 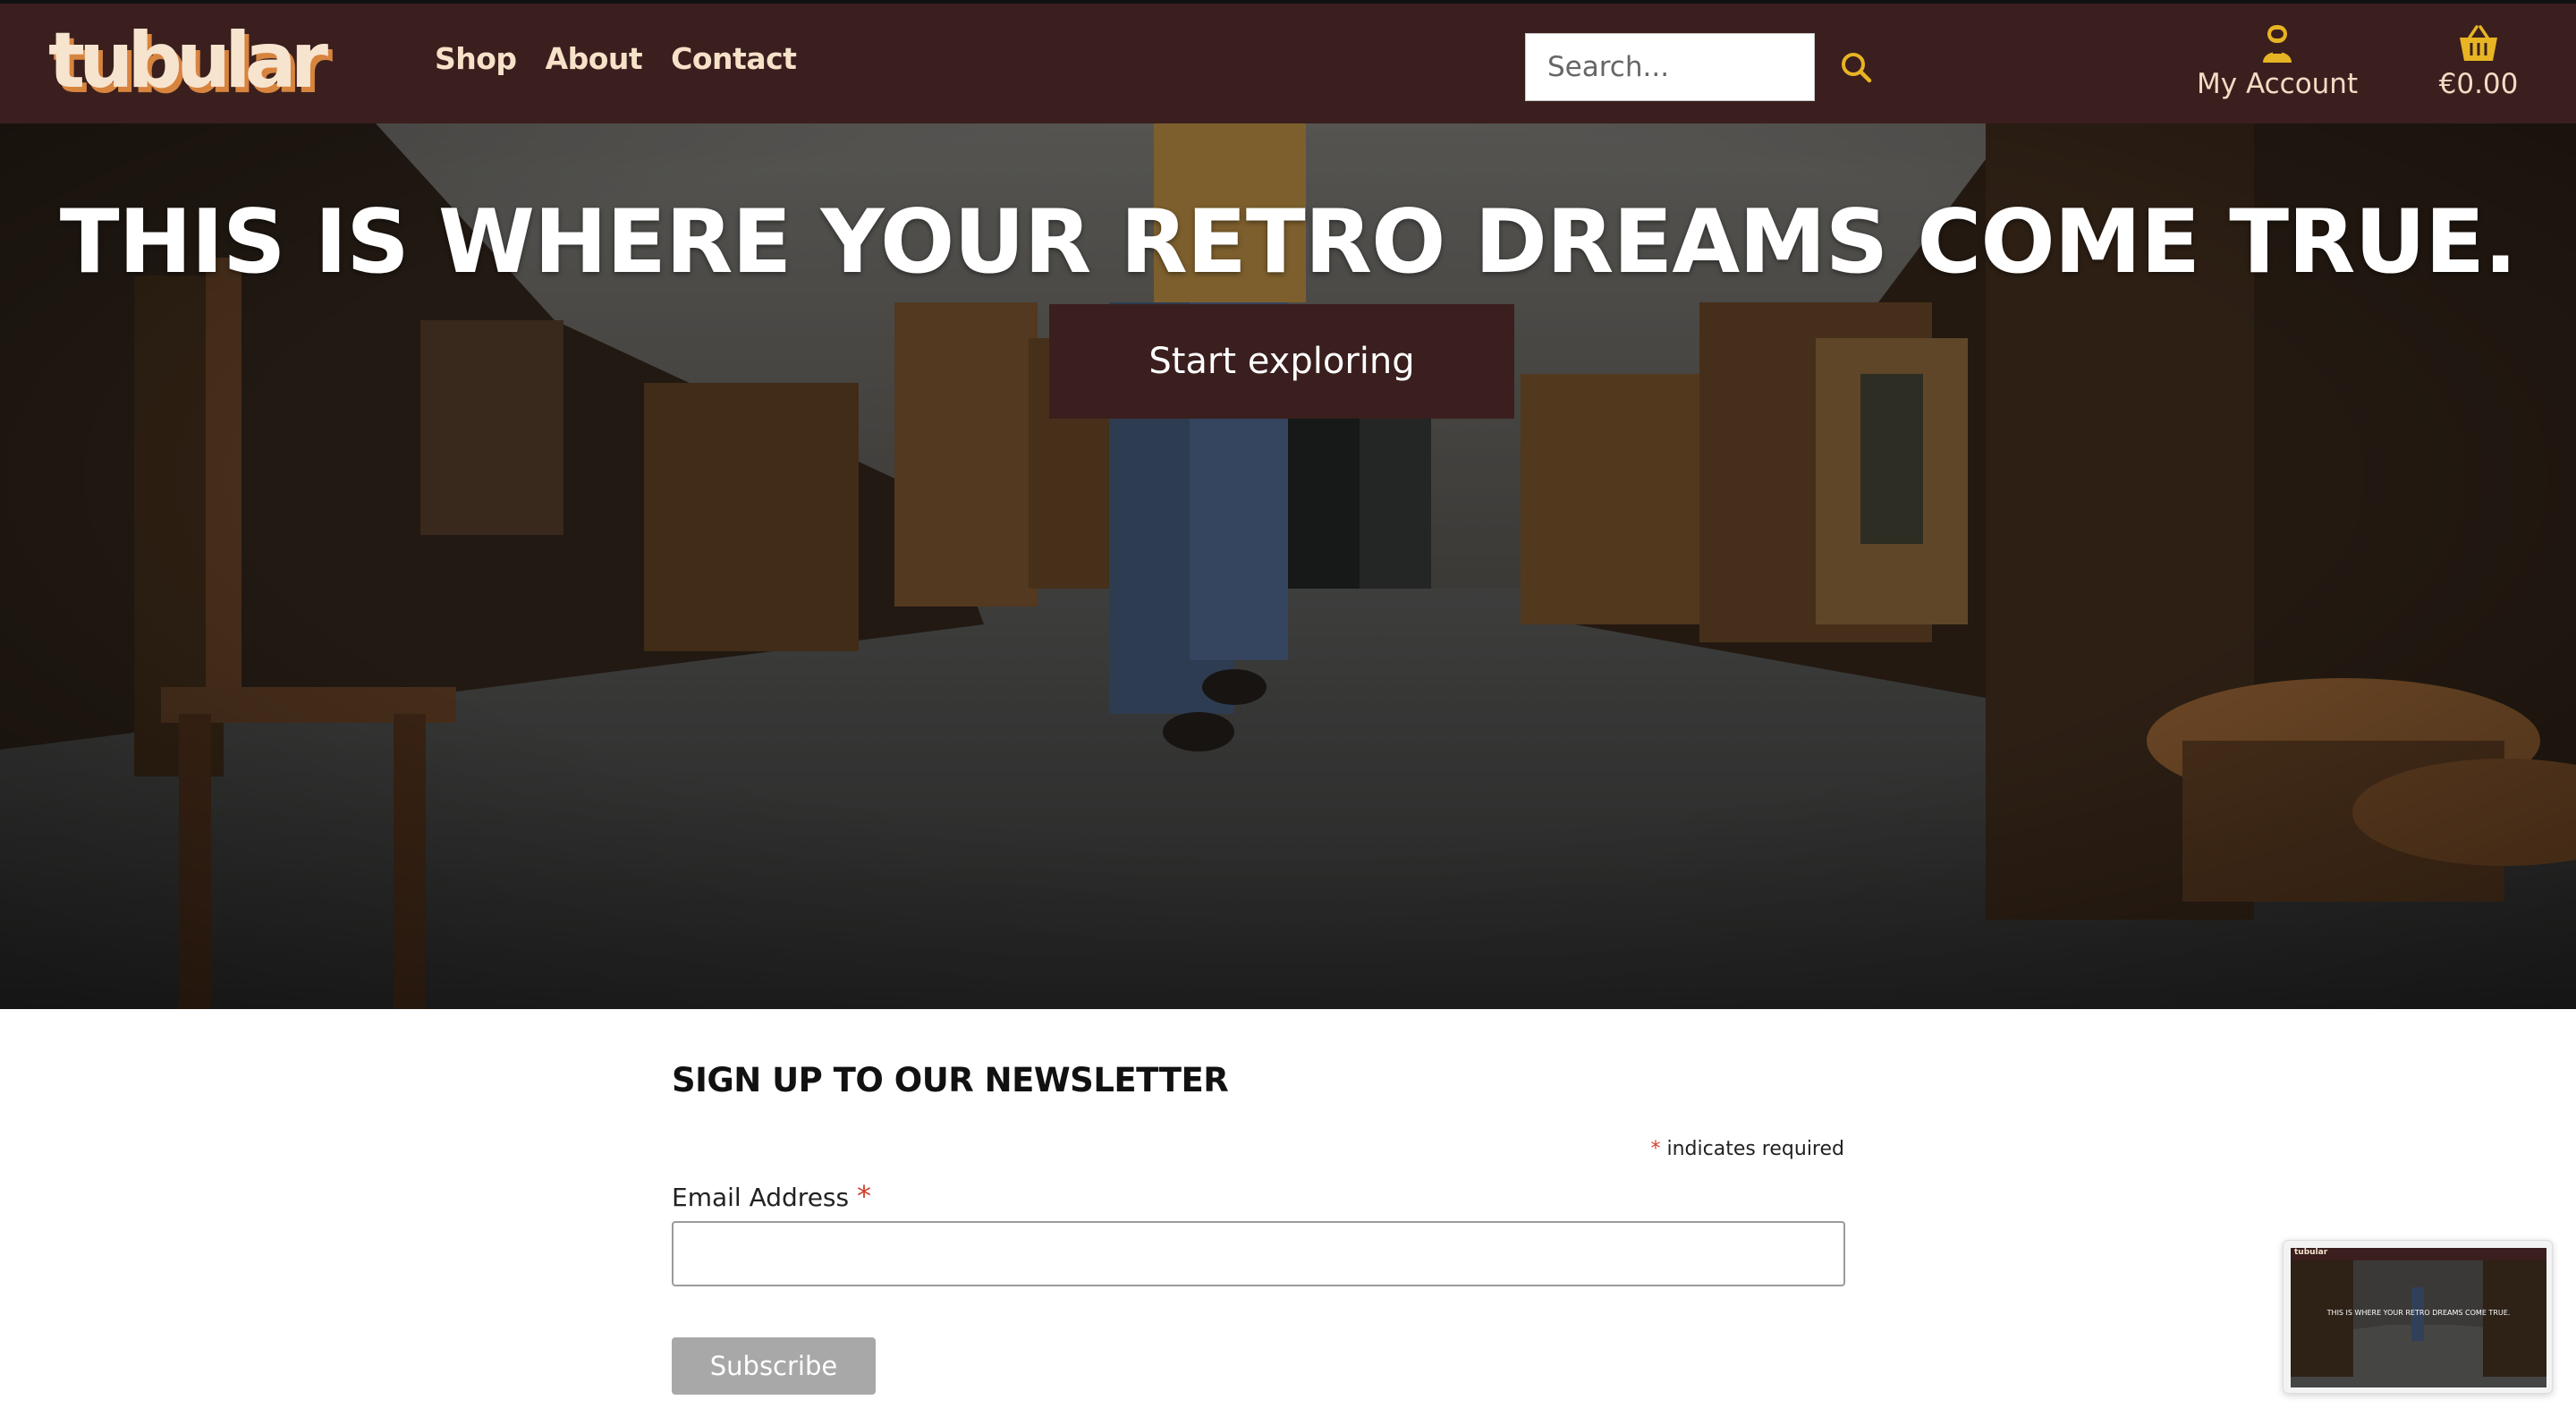 I want to click on thumbnail-hero-image, so click(x=2418, y=1323).